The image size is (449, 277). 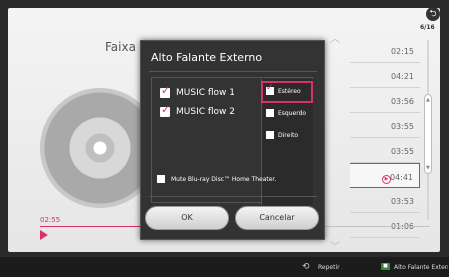 I want to click on back-button: ⮌, so click(x=433, y=14).